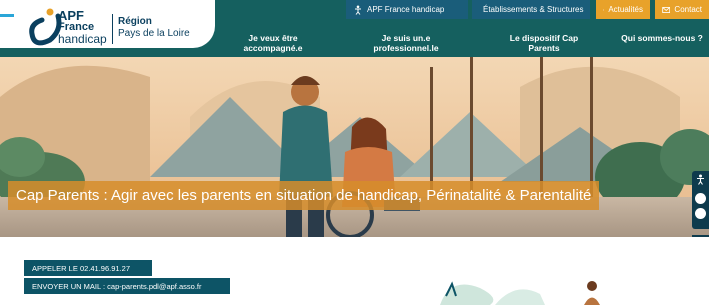 Image resolution: width=709 pixels, height=305 pixels. What do you see at coordinates (662, 38) in the screenshot?
I see `nav-item-qui-sommes-nous: Qui sommes-nous ?` at bounding box center [662, 38].